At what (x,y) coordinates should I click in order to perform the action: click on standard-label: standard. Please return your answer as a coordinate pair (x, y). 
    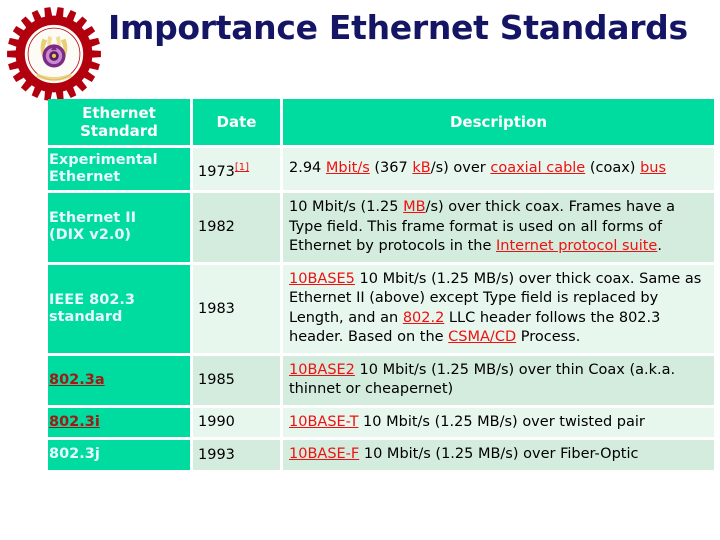
    Looking at the image, I should click on (86, 316).